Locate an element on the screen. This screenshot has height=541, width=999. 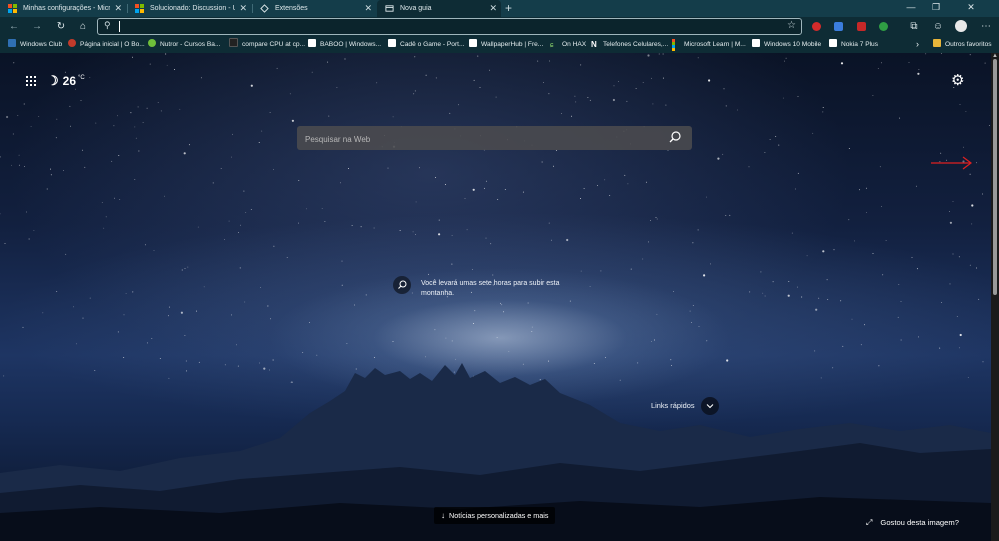
tab-title: Minhas configurações - Microsof is located at coordinates (66, 8).